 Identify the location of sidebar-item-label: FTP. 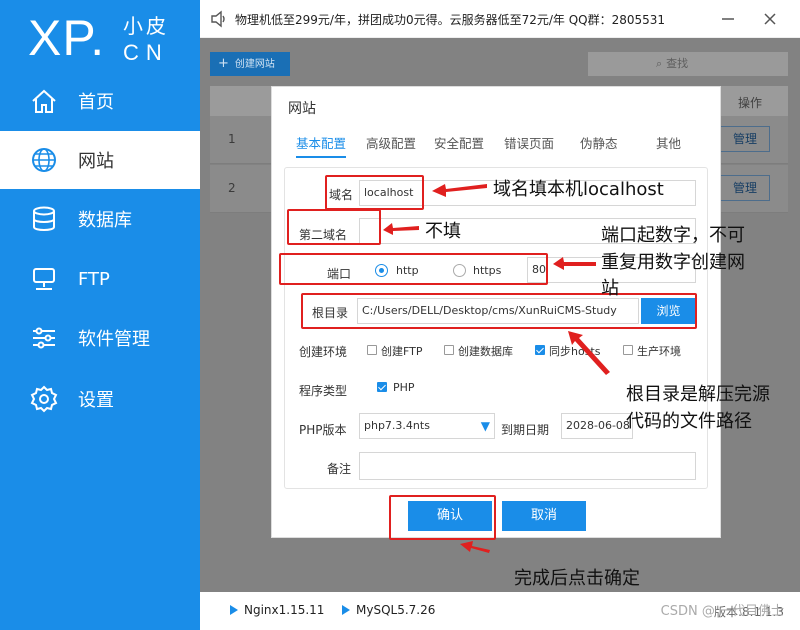
(94, 279).